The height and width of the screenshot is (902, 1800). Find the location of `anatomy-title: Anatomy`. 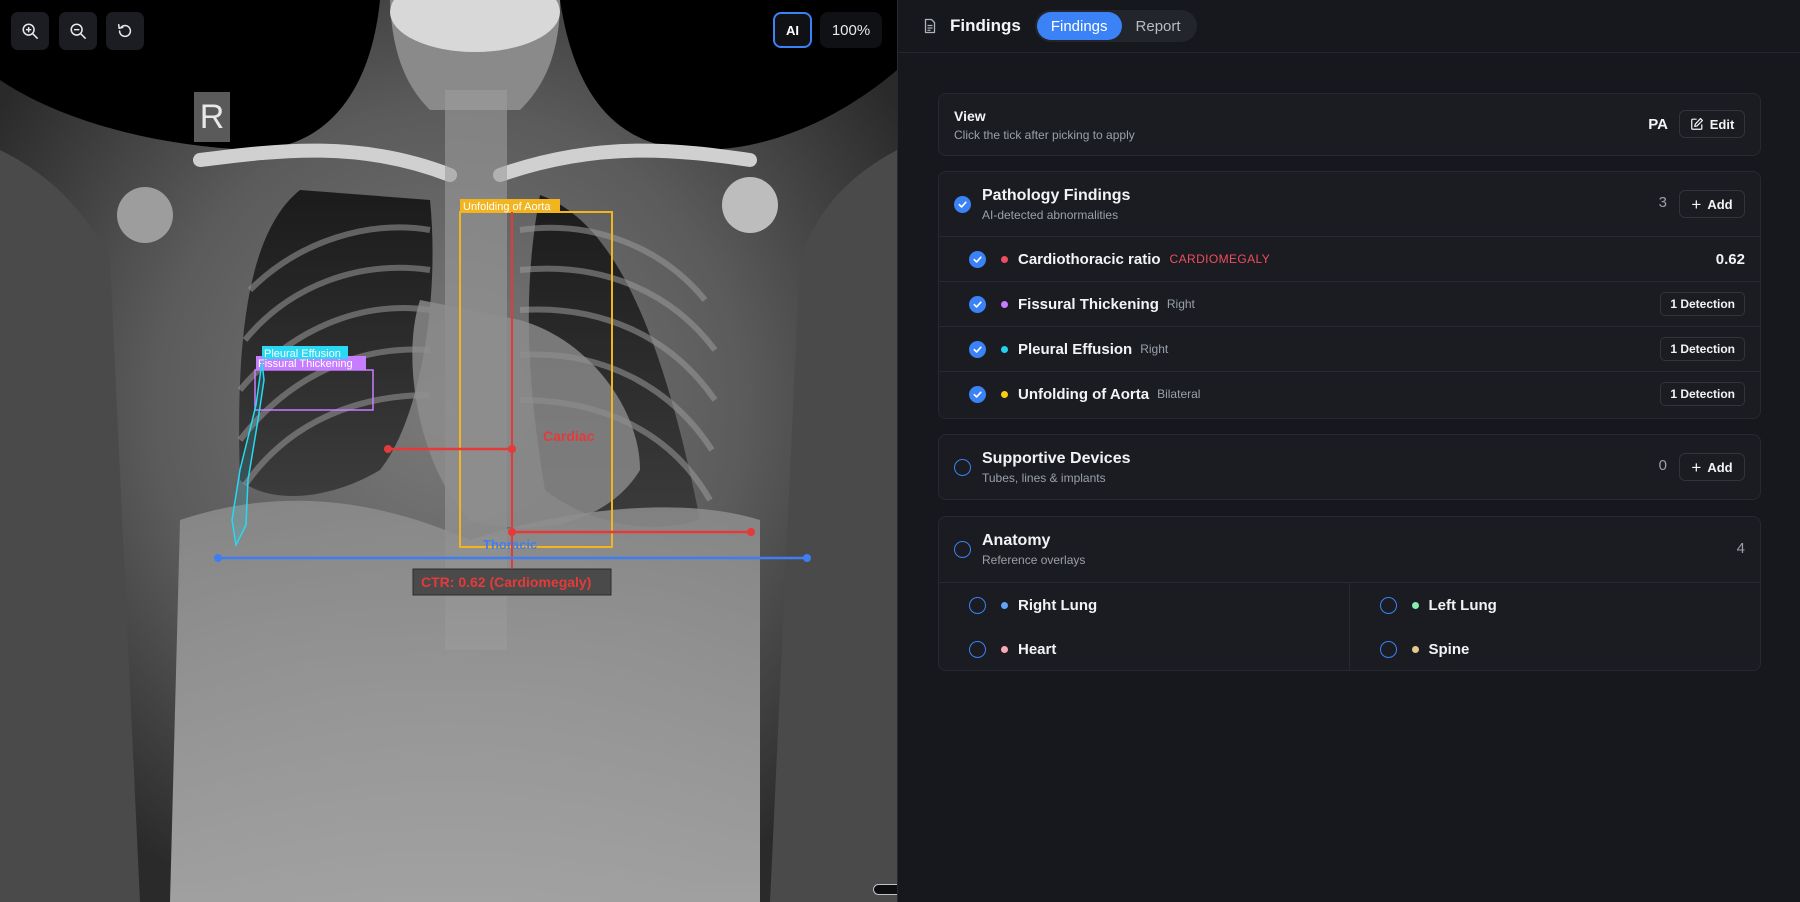

anatomy-title: Anatomy is located at coordinates (1016, 540).